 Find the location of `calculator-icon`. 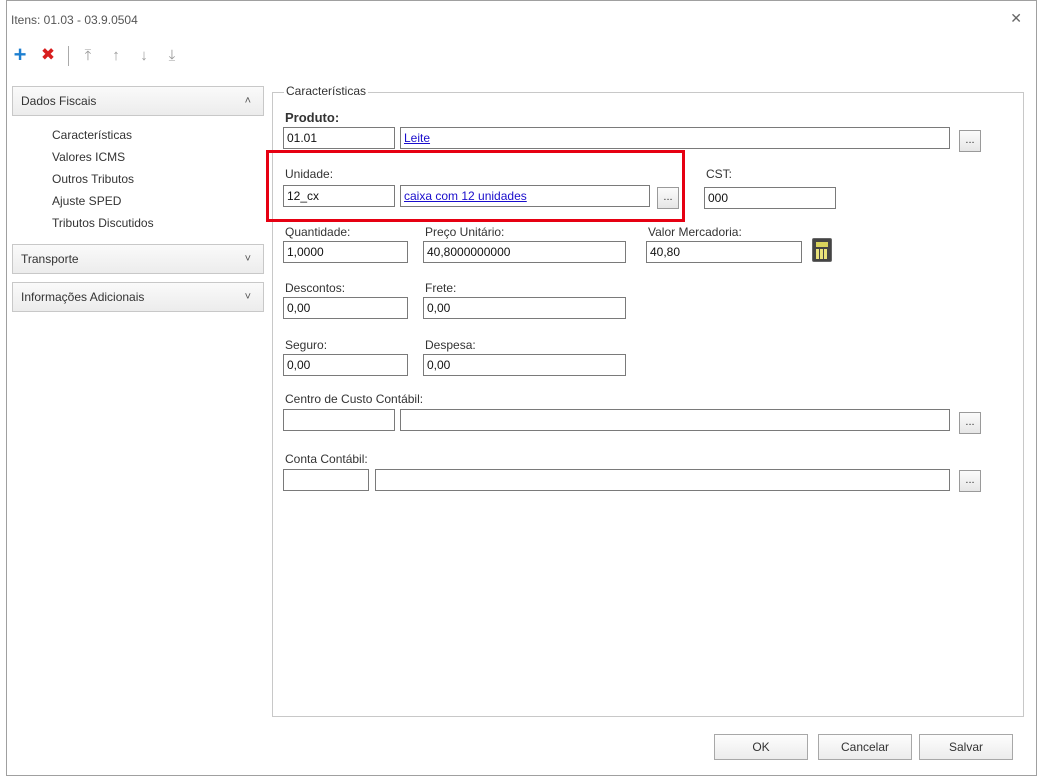

calculator-icon is located at coordinates (822, 250).